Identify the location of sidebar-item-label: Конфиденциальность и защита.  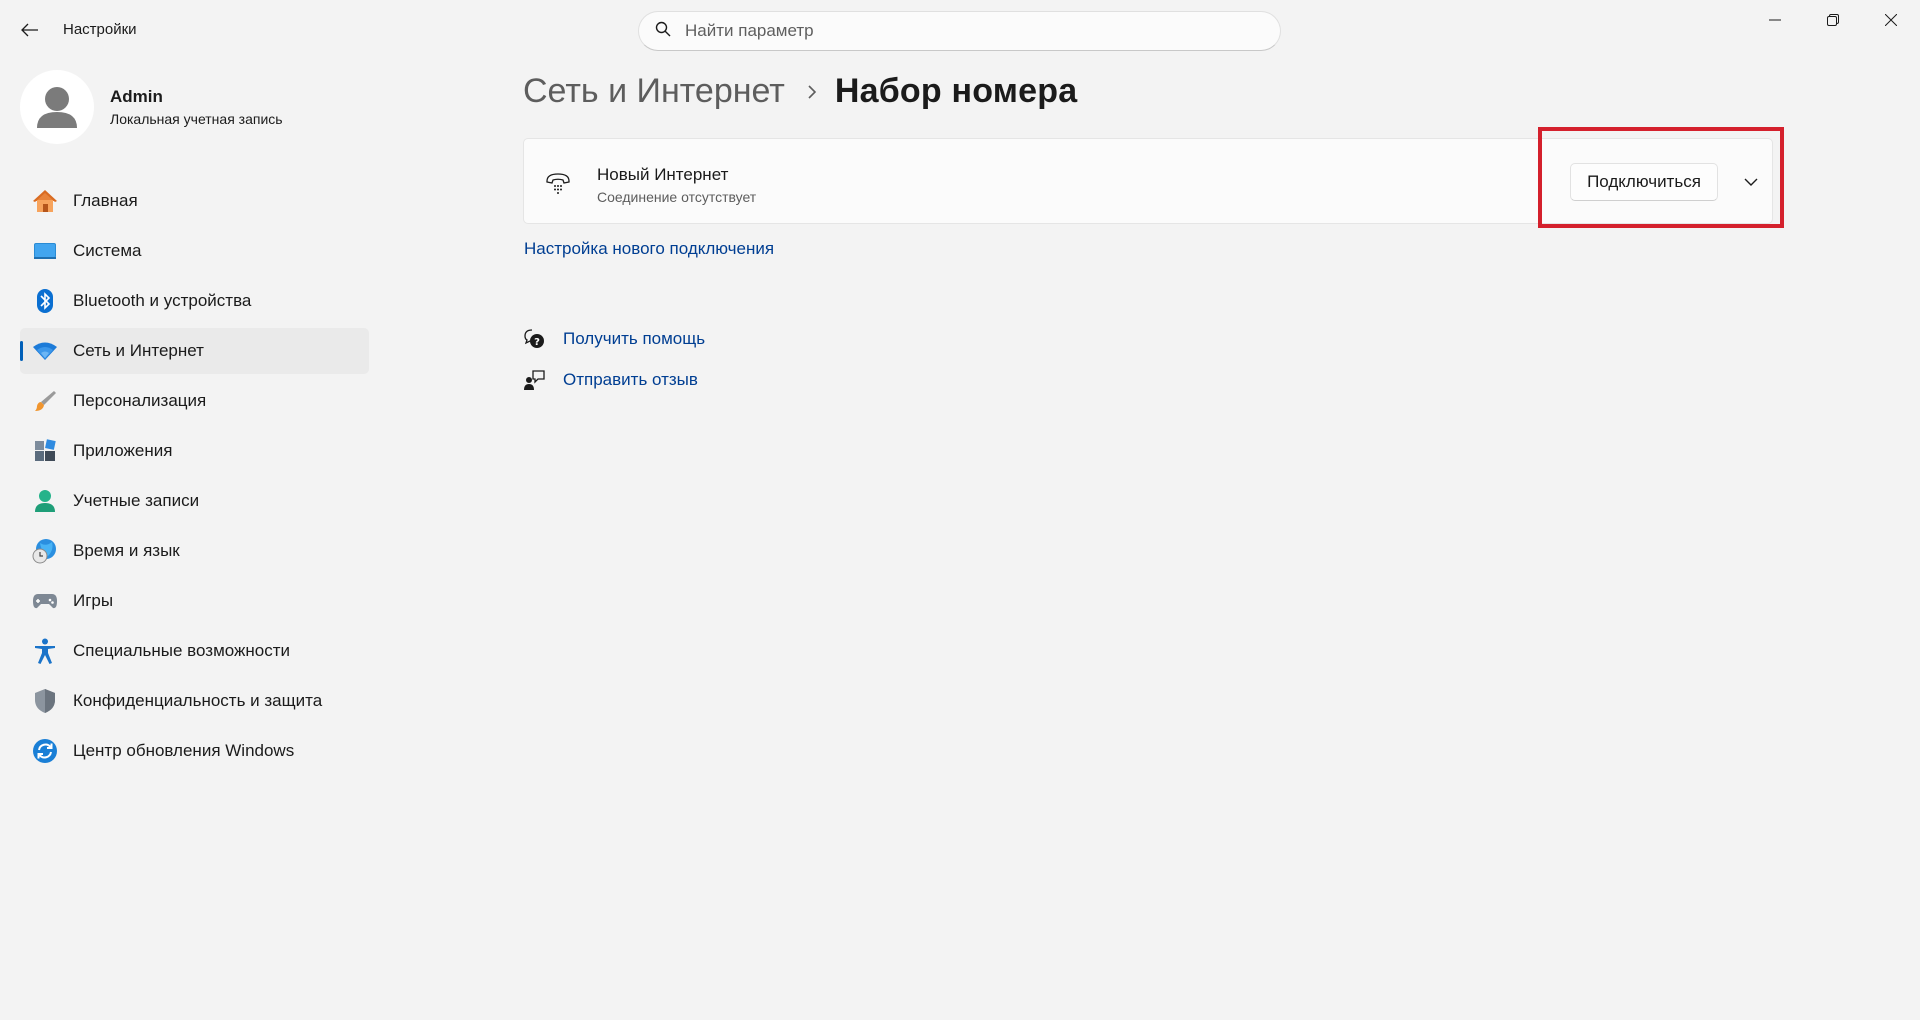
(198, 700).